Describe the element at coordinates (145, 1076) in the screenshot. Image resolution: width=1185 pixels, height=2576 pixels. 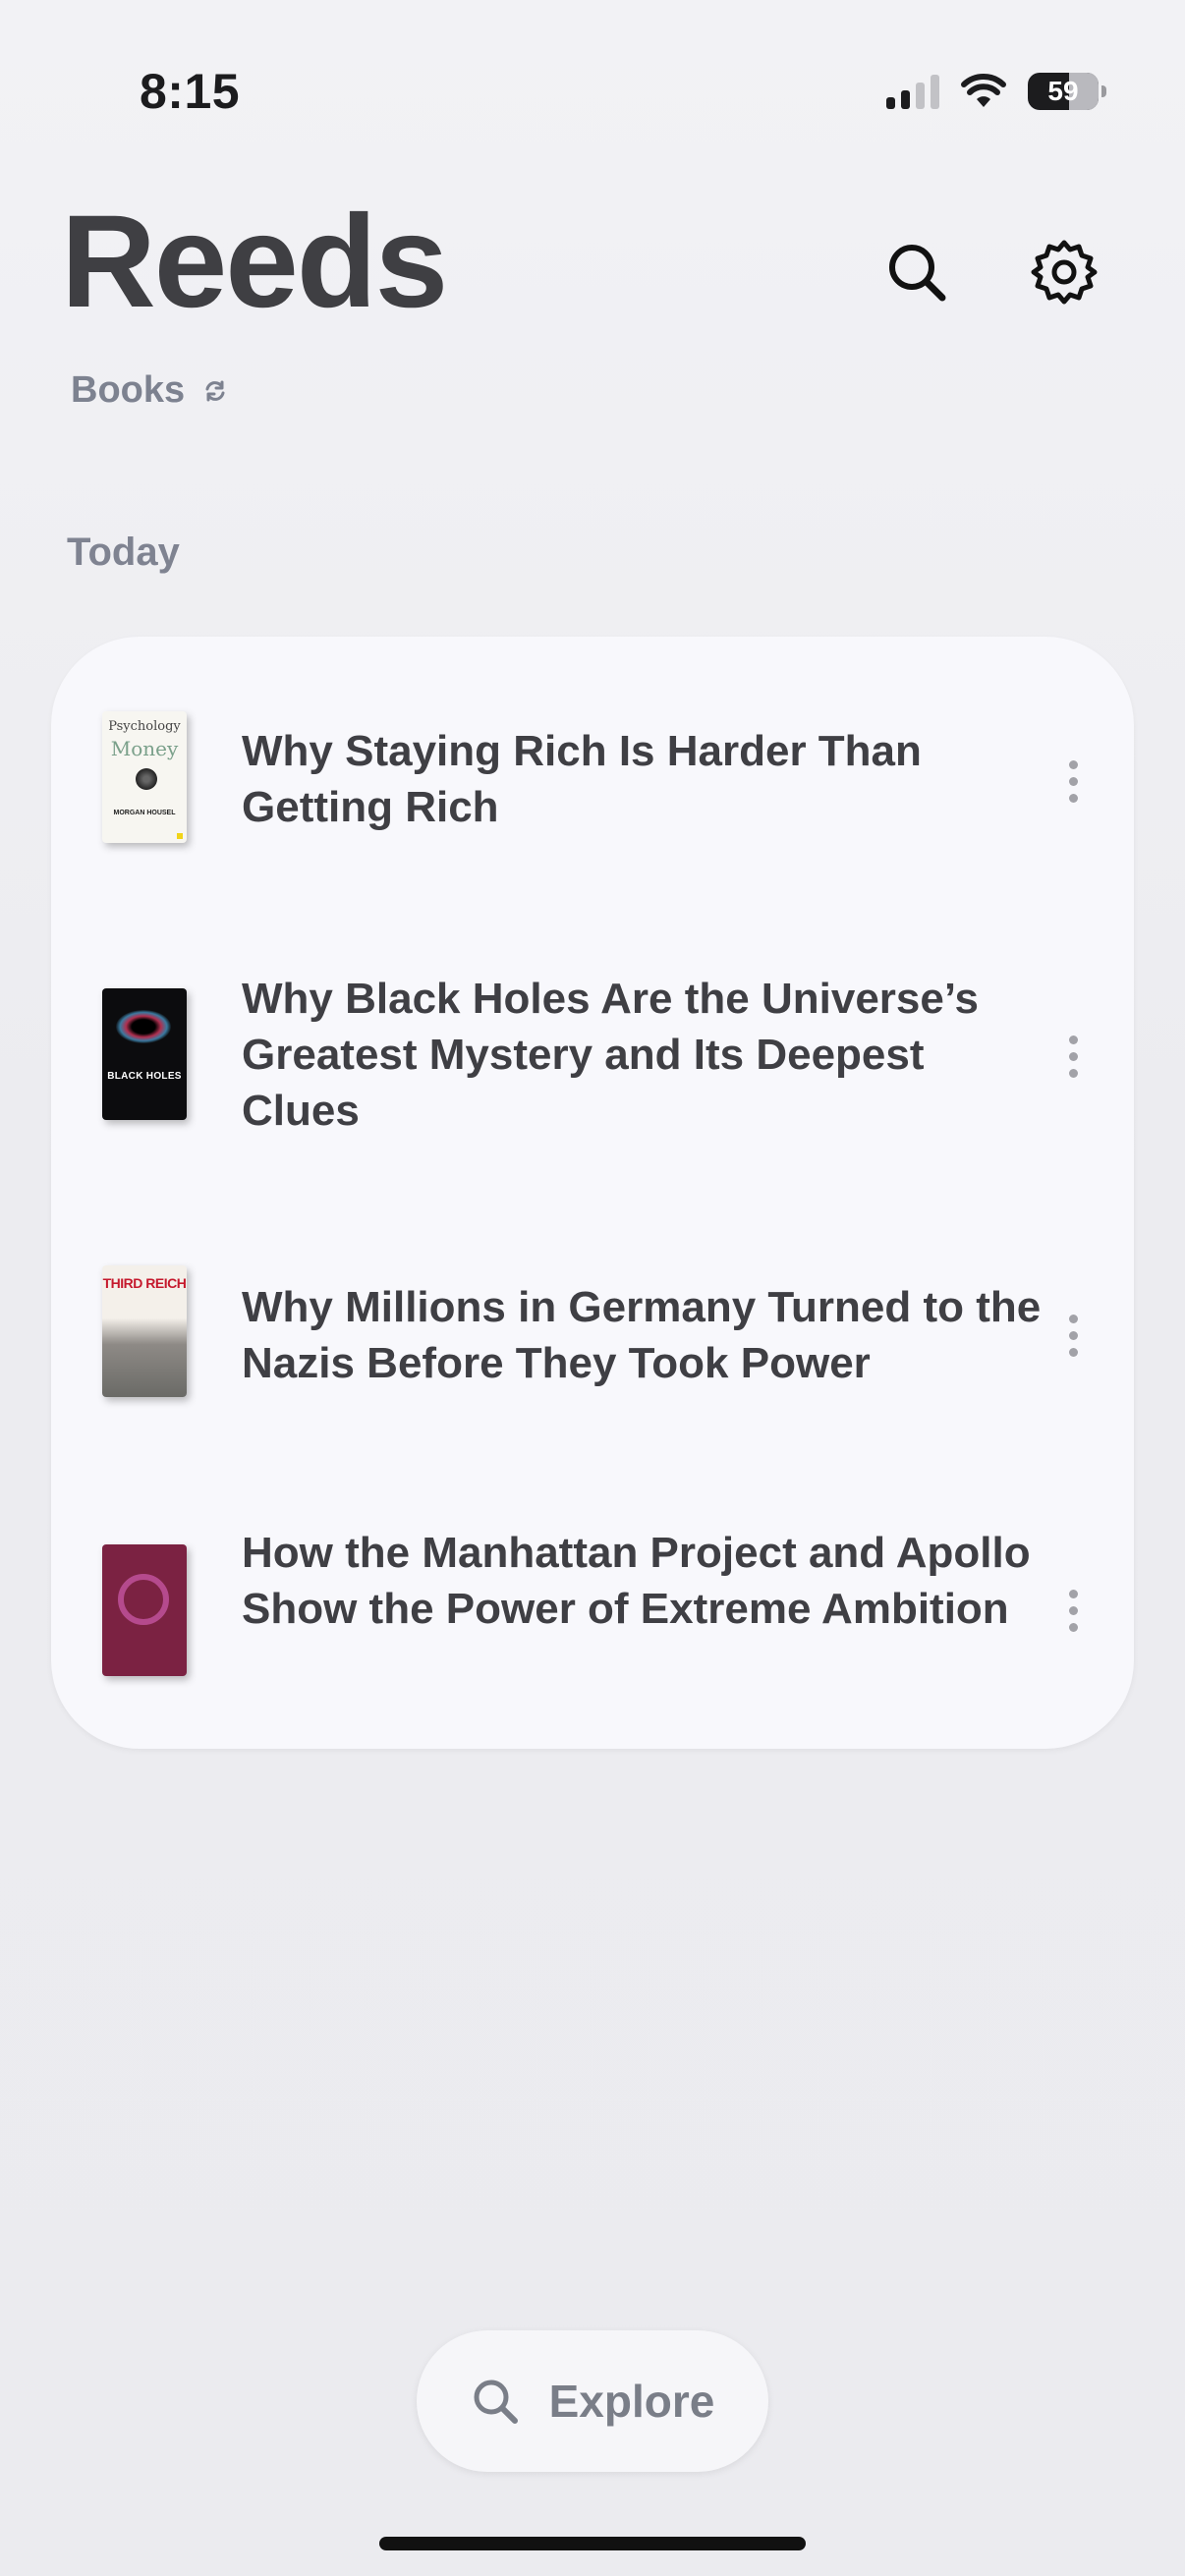
I see `cover-text: BLACK HOLES` at that location.